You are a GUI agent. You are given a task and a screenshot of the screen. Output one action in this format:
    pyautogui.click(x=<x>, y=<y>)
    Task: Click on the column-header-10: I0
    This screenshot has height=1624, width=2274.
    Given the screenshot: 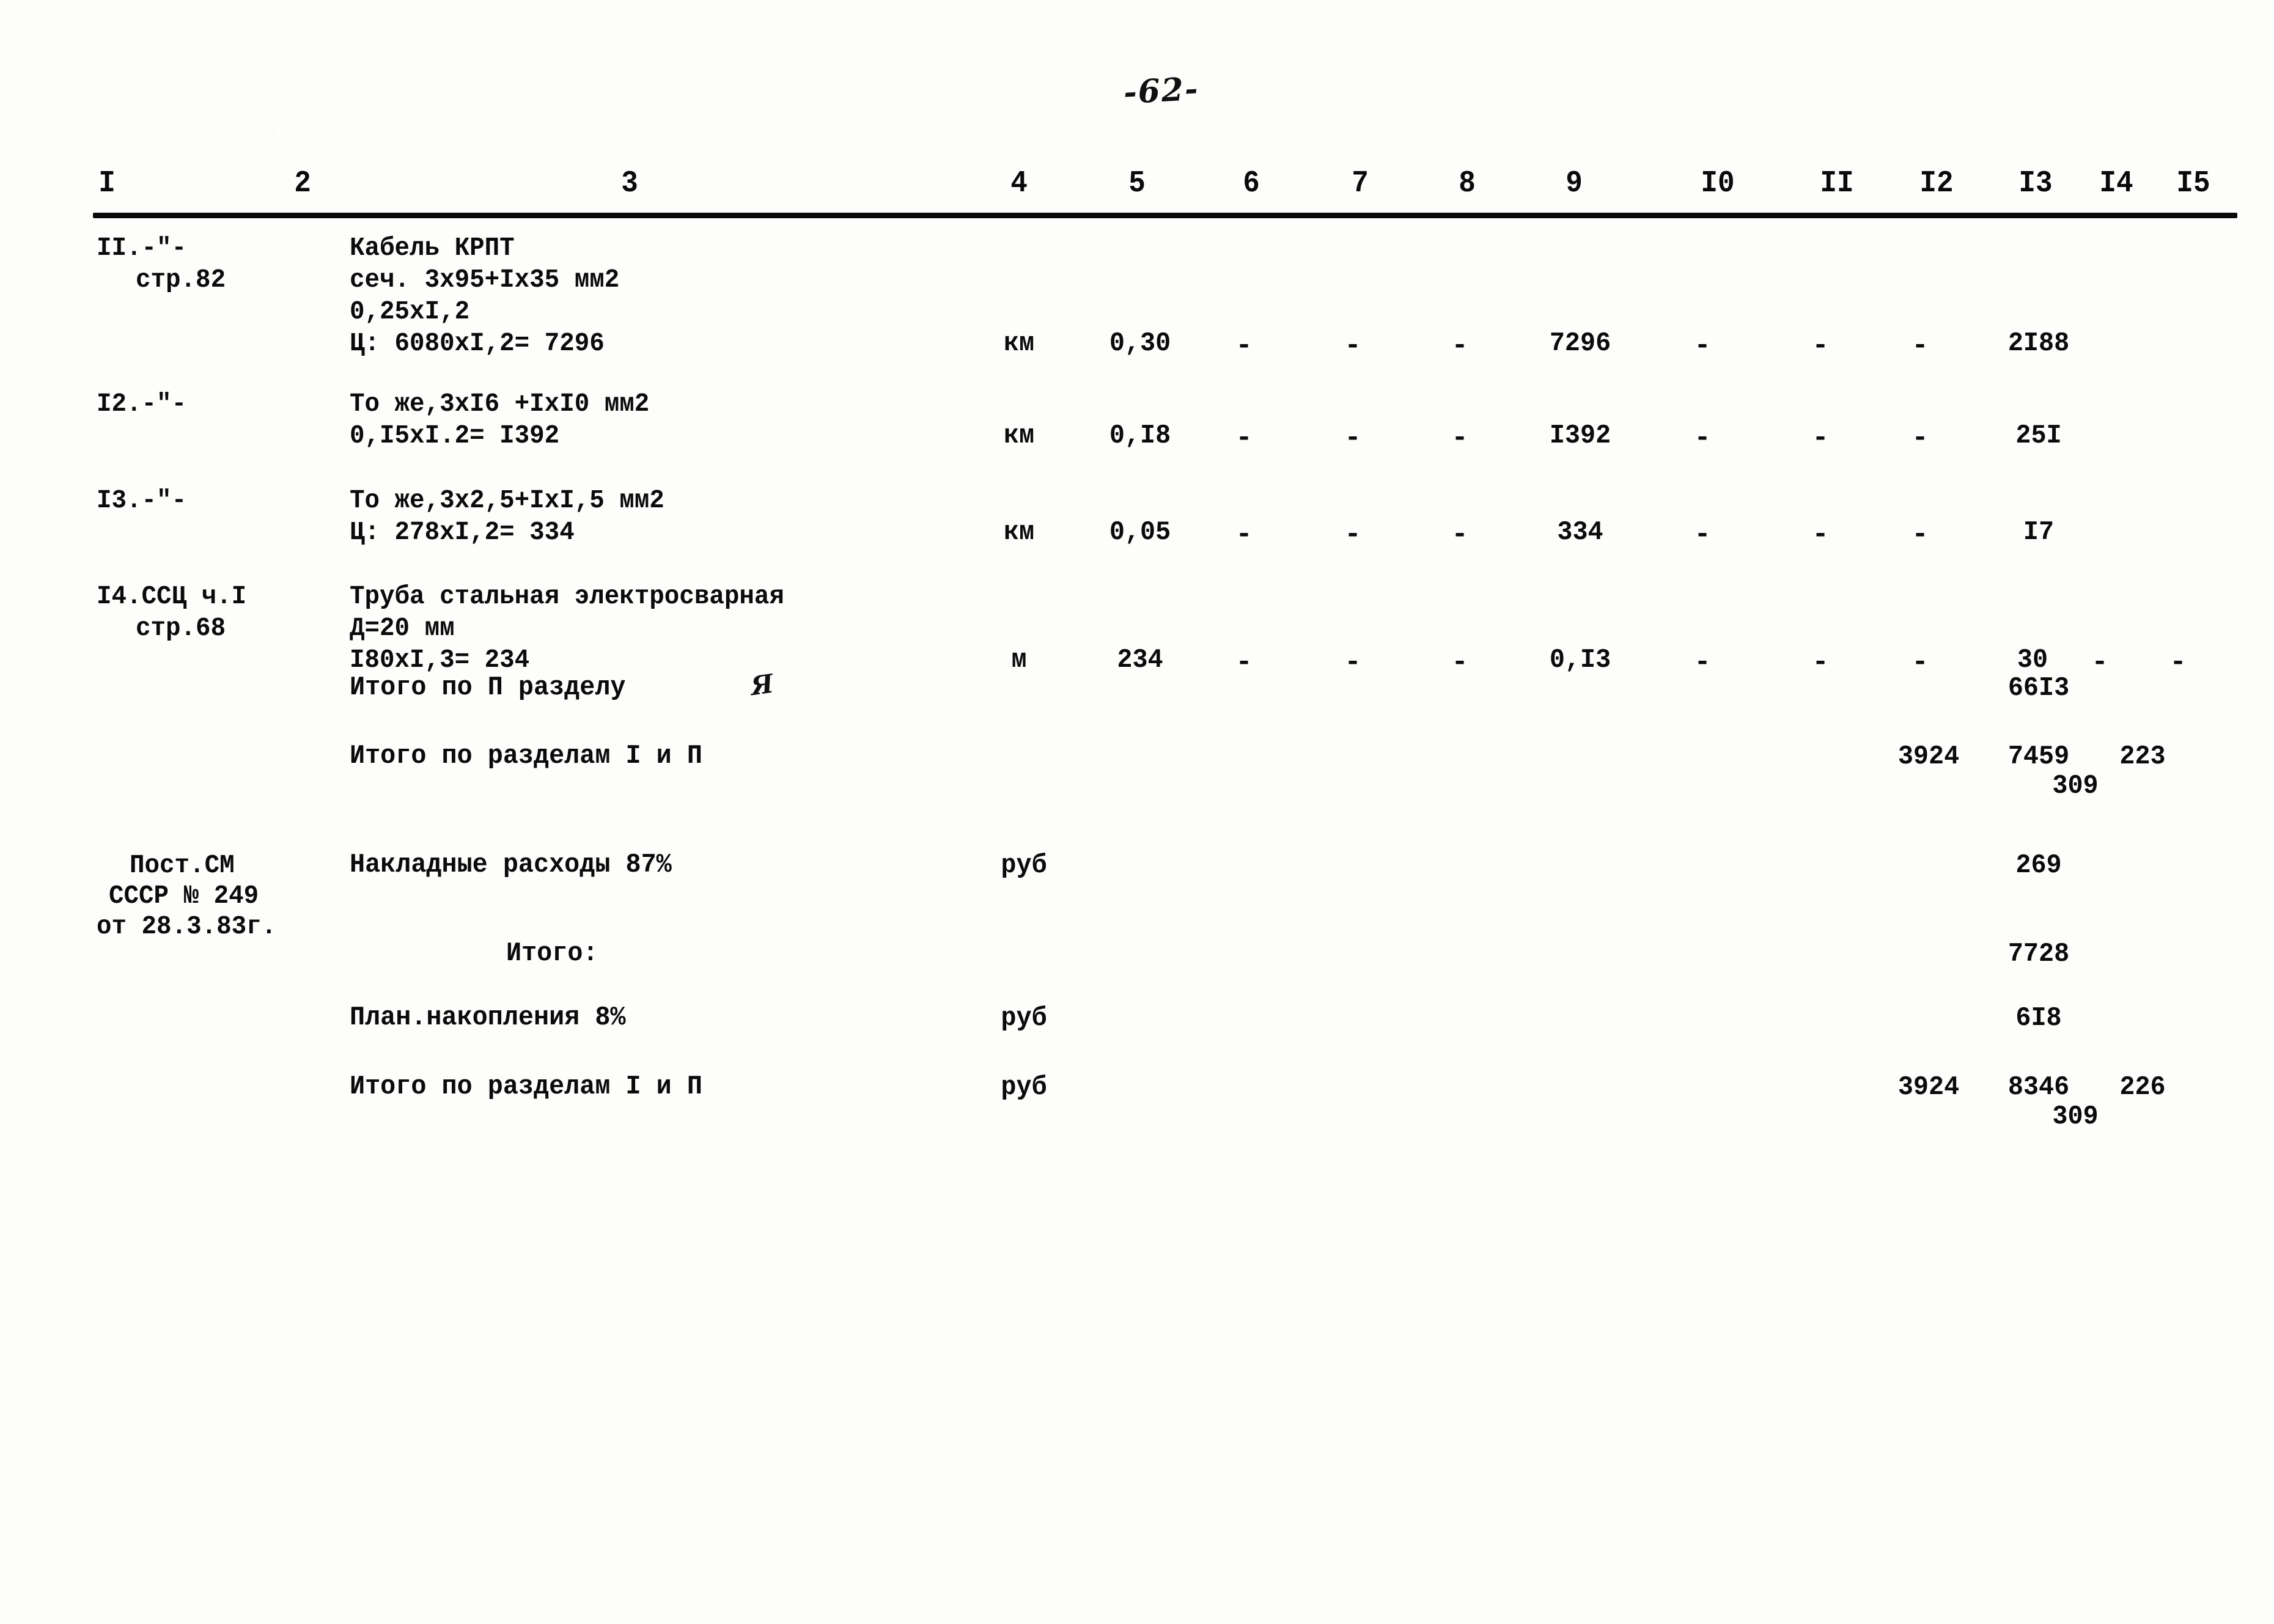 What is the action you would take?
    pyautogui.click(x=1718, y=183)
    